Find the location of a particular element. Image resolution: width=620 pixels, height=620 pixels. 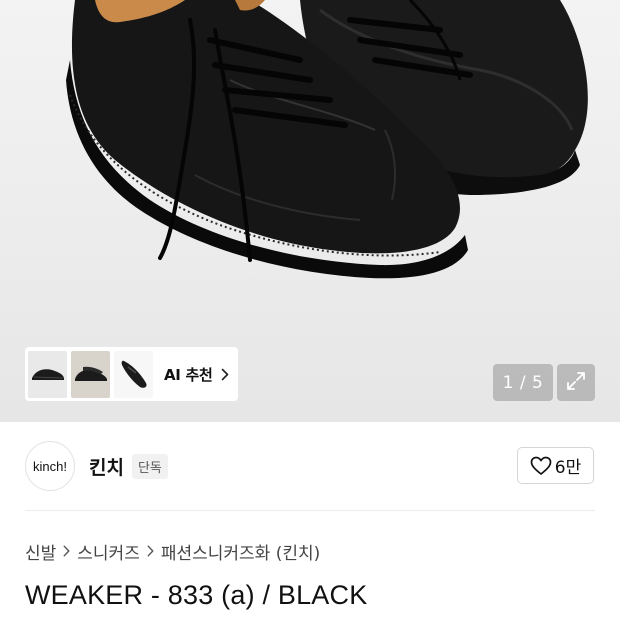

expand-icon is located at coordinates (576, 383).